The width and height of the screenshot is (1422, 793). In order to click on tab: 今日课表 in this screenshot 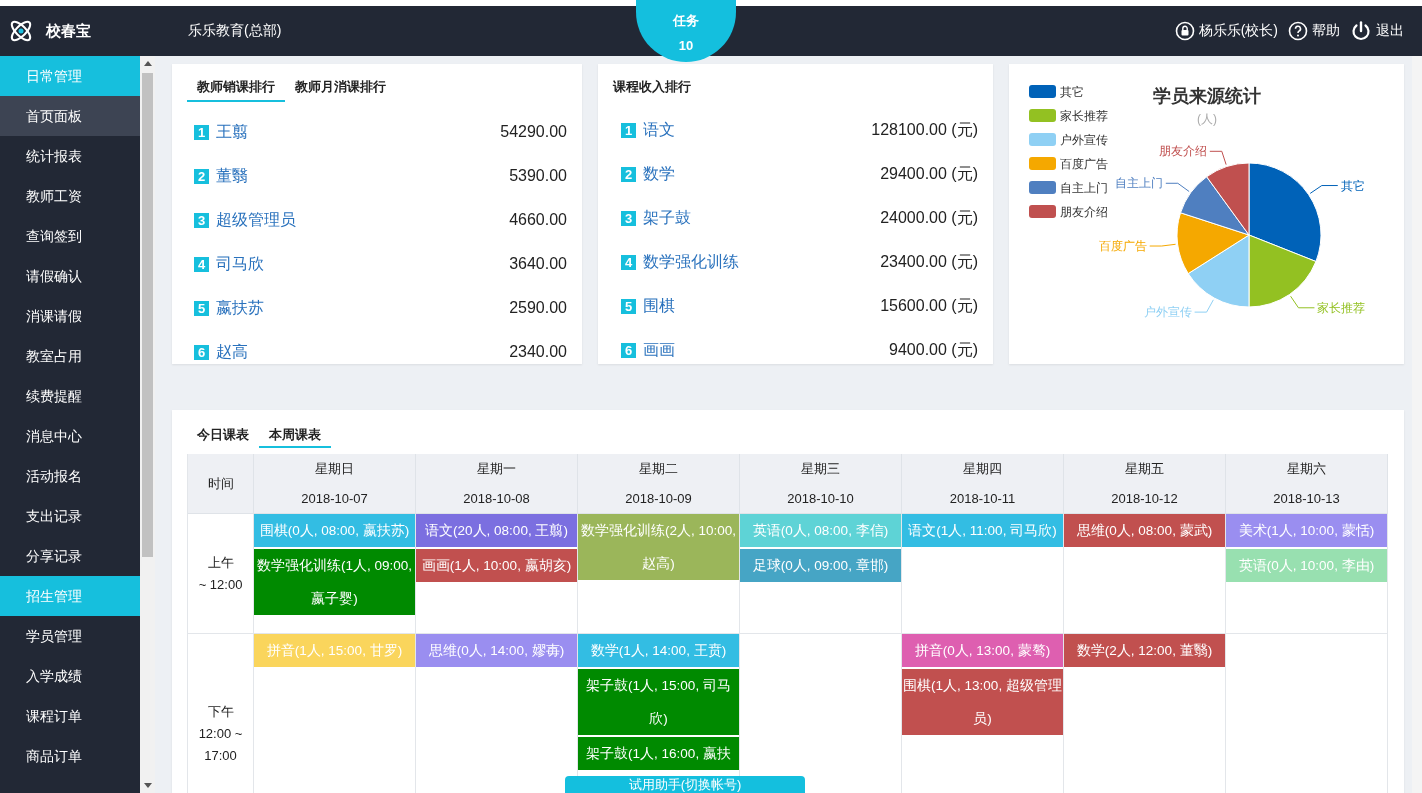, I will do `click(223, 437)`.